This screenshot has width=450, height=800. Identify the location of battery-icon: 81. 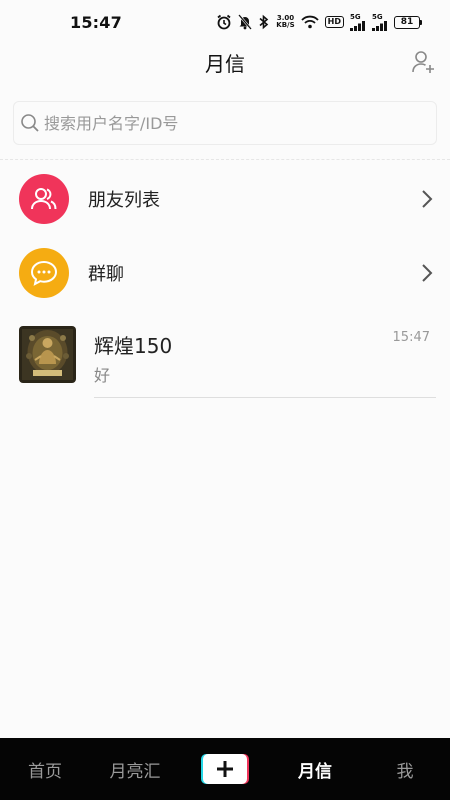
(408, 22).